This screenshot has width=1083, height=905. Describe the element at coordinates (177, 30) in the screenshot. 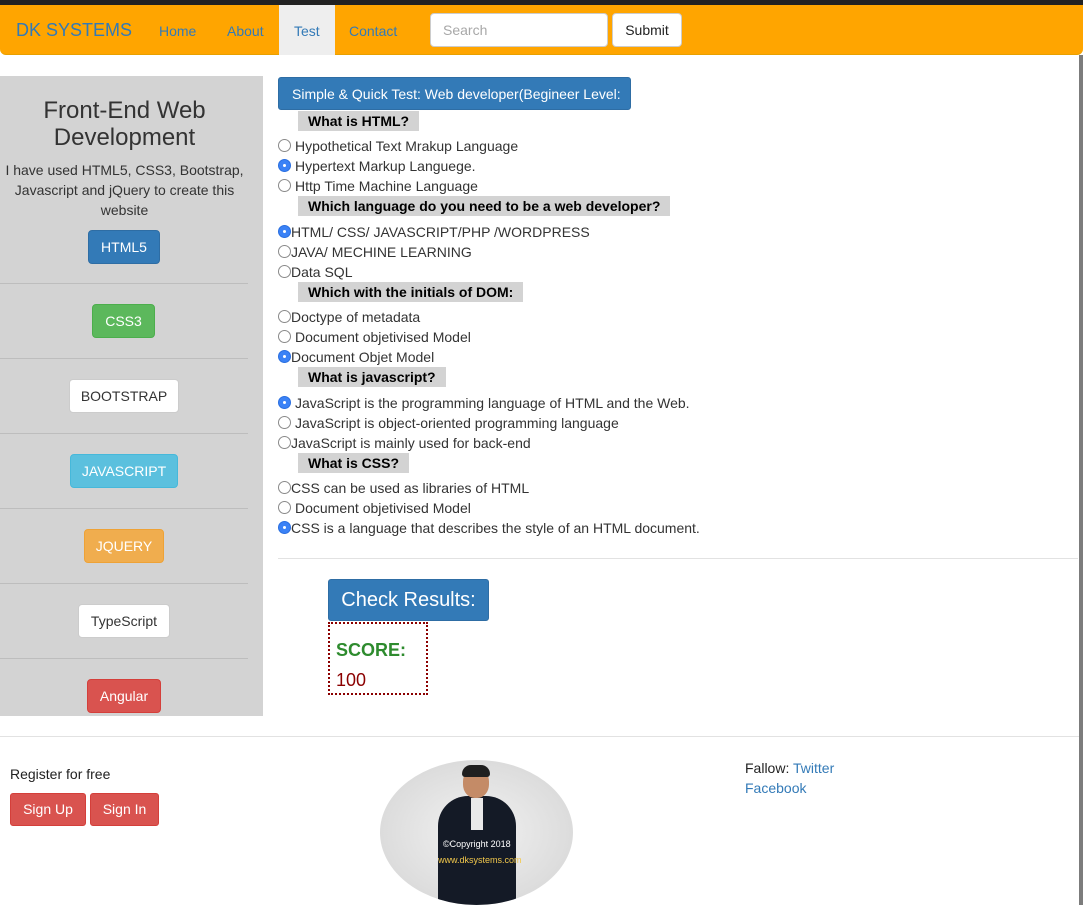

I see `nav-home: Home` at that location.